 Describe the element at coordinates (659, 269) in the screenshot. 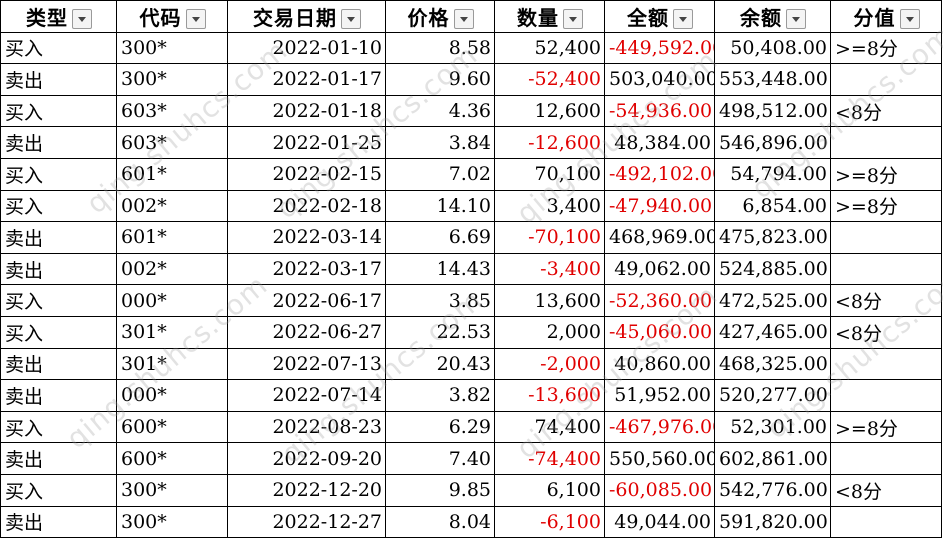

I see `cell-amount: 49,062.00` at that location.